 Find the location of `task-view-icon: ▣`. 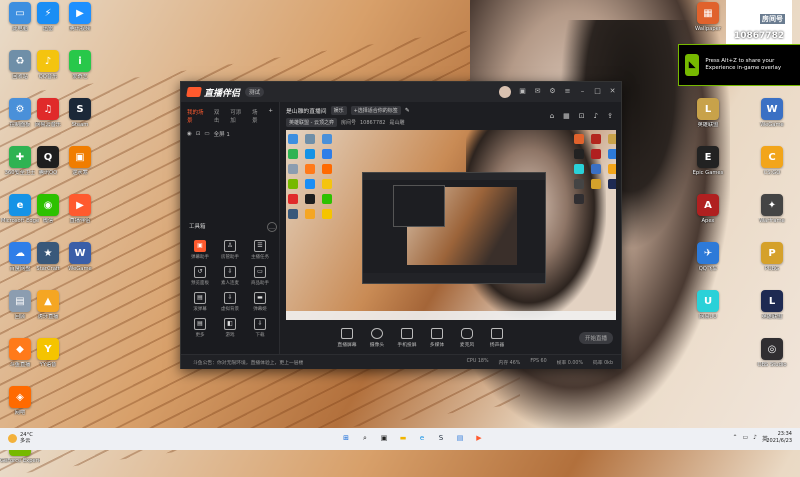

task-view-icon: ▣ is located at coordinates (384, 438).